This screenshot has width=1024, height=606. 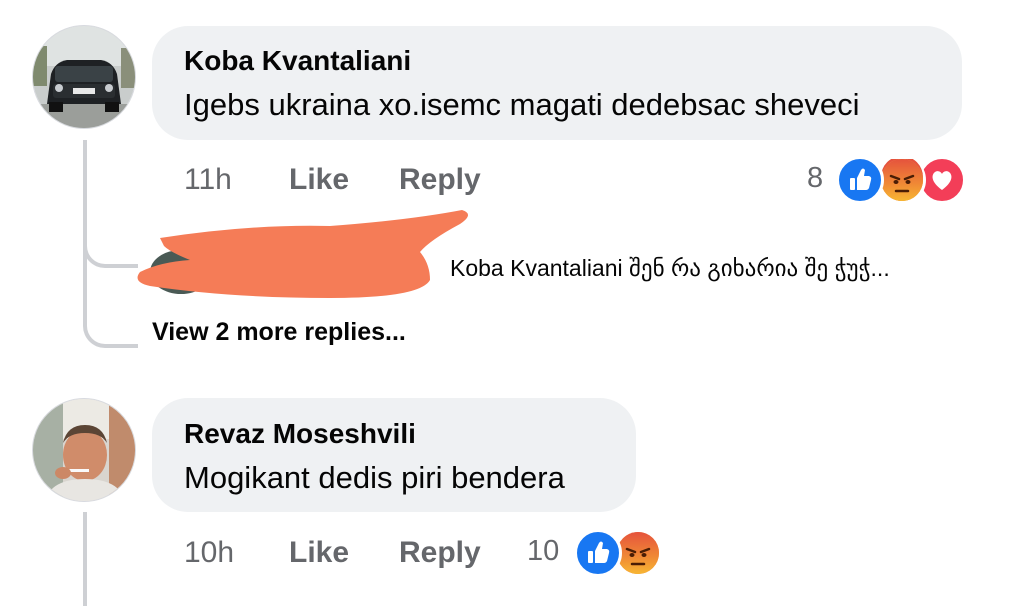 I want to click on comment-text: Mogikant dedis piri bendera, so click(x=374, y=477).